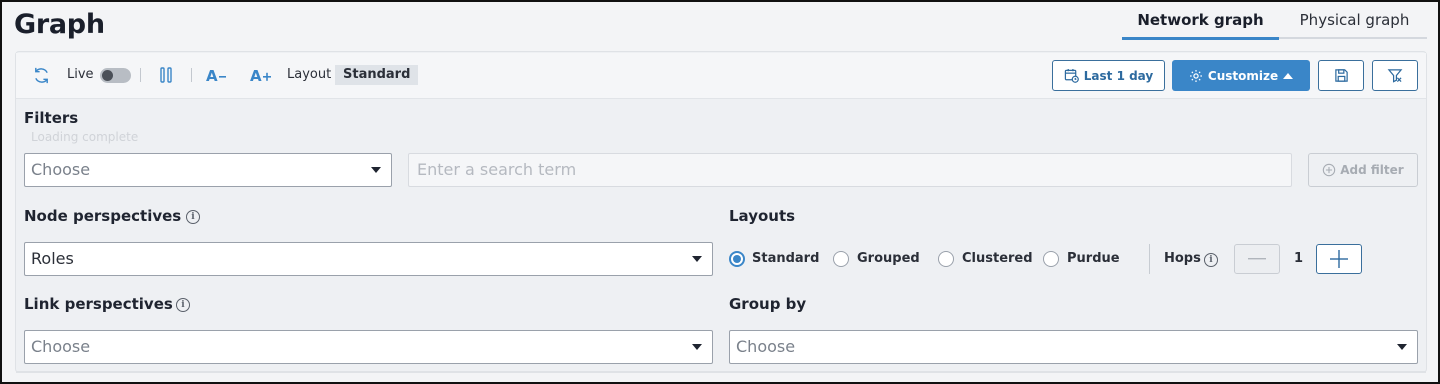  Describe the element at coordinates (888, 258) in the screenshot. I see `radio-grouped-label: Grouped` at that location.